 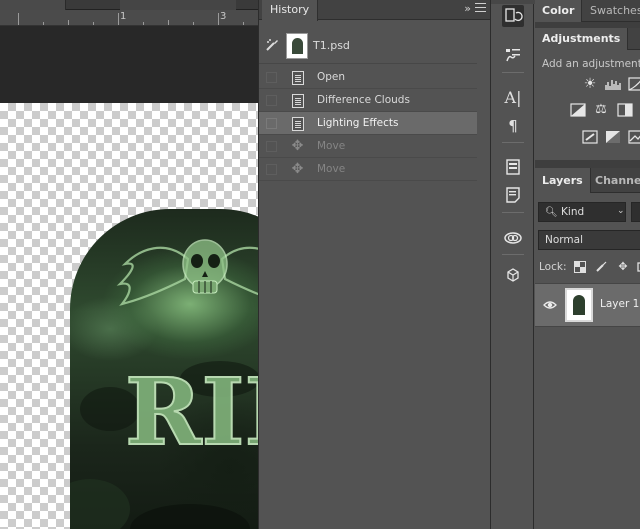 I want to click on color-balance-icon: ⚖, so click(x=601, y=110).